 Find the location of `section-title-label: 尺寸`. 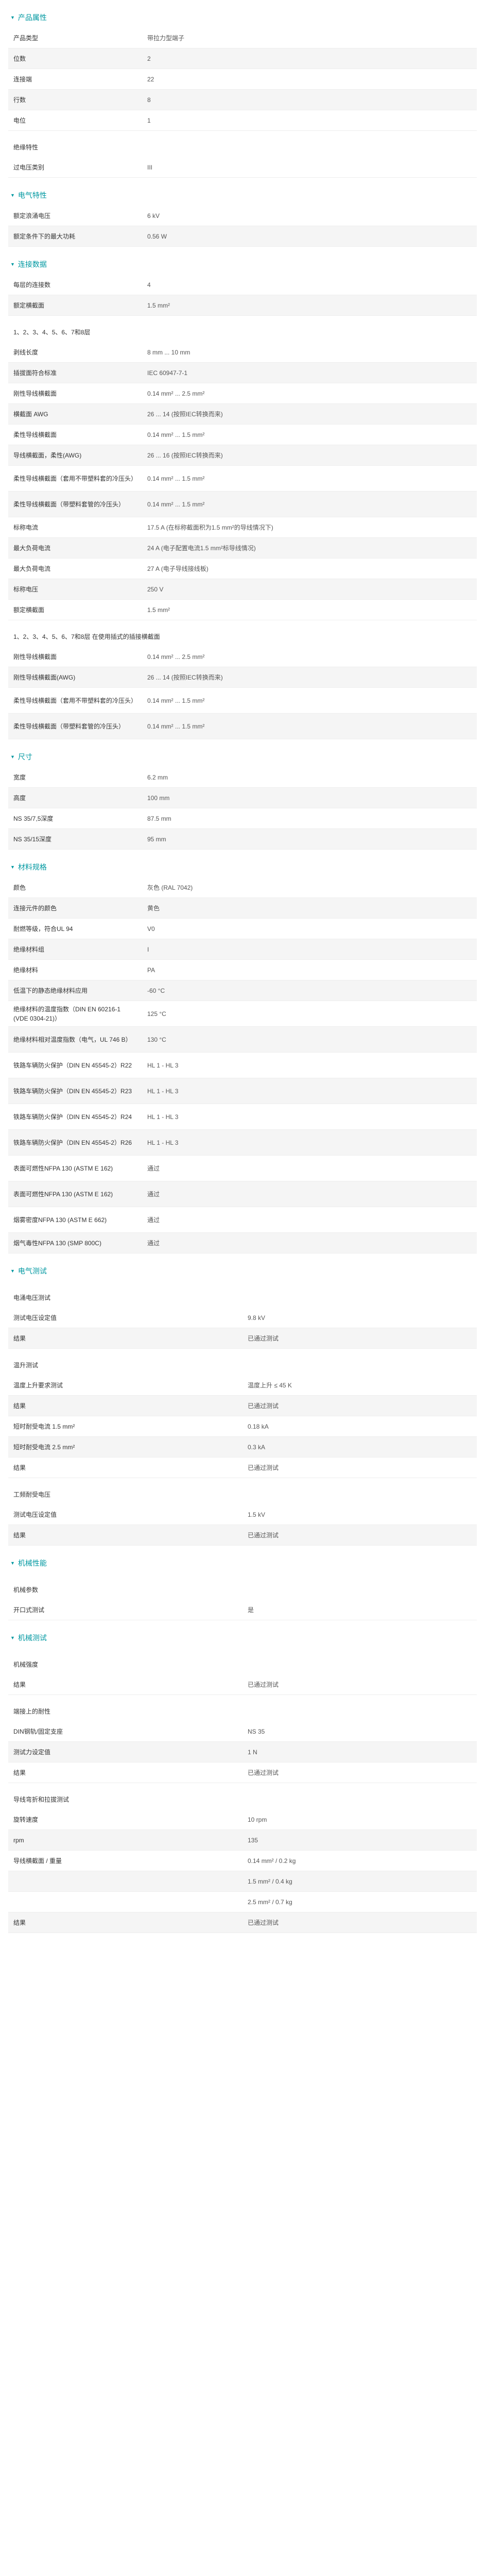

section-title-label: 尺寸 is located at coordinates (25, 757).